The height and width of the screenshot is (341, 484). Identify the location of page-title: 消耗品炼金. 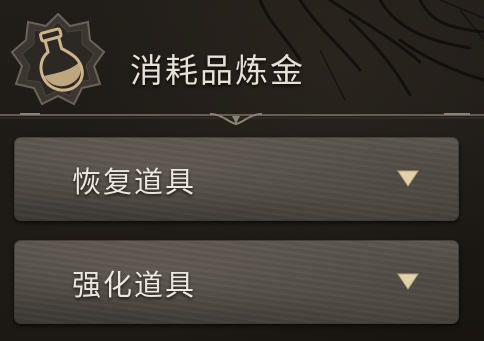
(217, 70).